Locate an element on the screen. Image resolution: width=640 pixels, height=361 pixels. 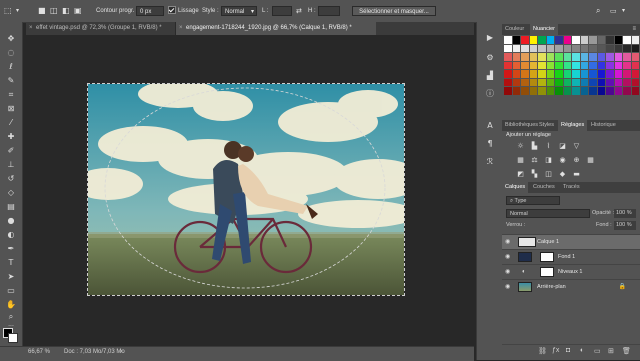
zoom-level: 66,67 % is located at coordinates (39, 352).